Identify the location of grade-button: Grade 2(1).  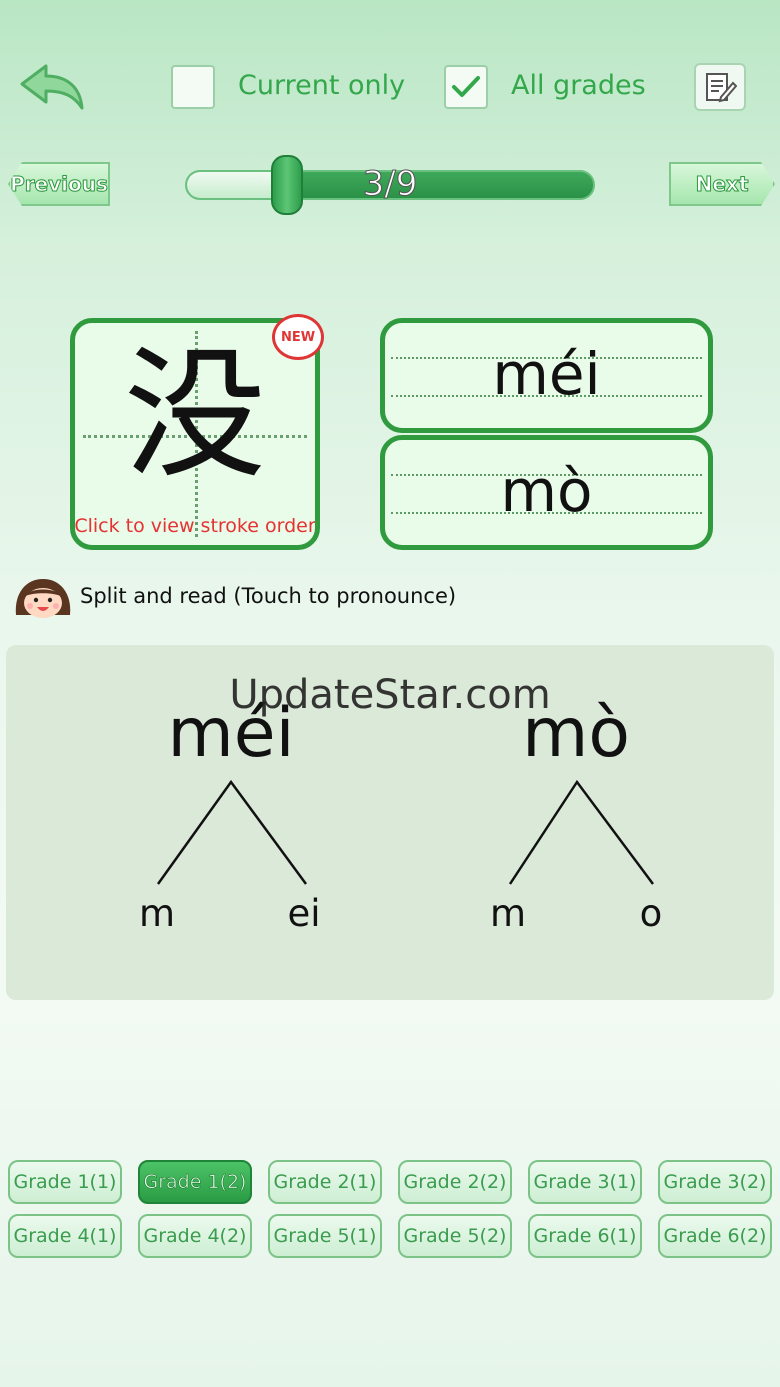
(325, 1182).